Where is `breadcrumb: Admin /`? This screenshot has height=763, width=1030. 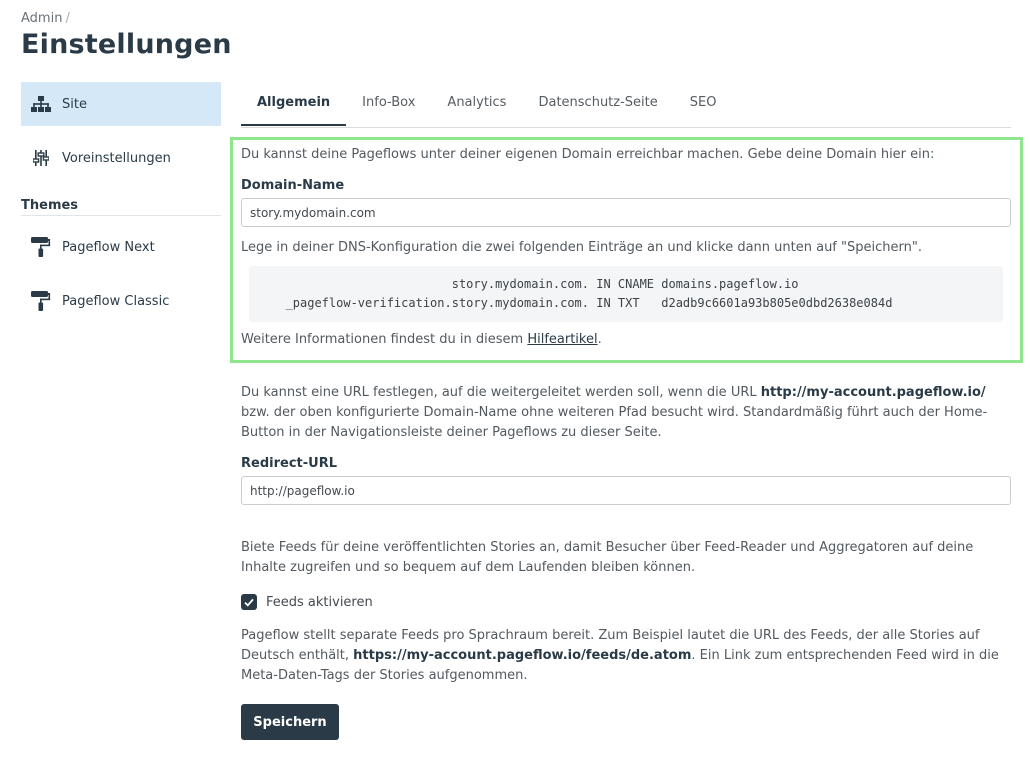 breadcrumb: Admin / is located at coordinates (45, 18).